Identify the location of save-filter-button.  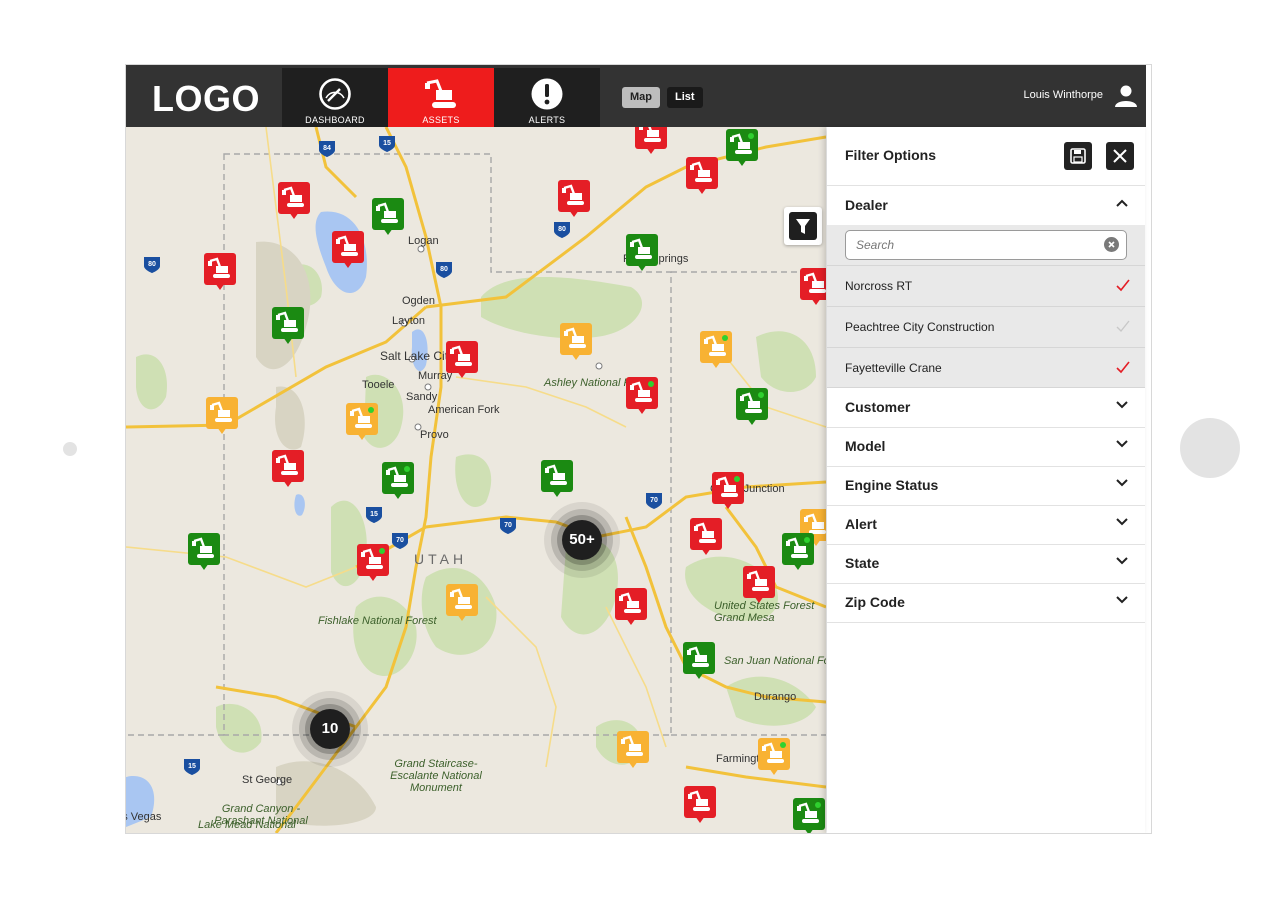
(1078, 156).